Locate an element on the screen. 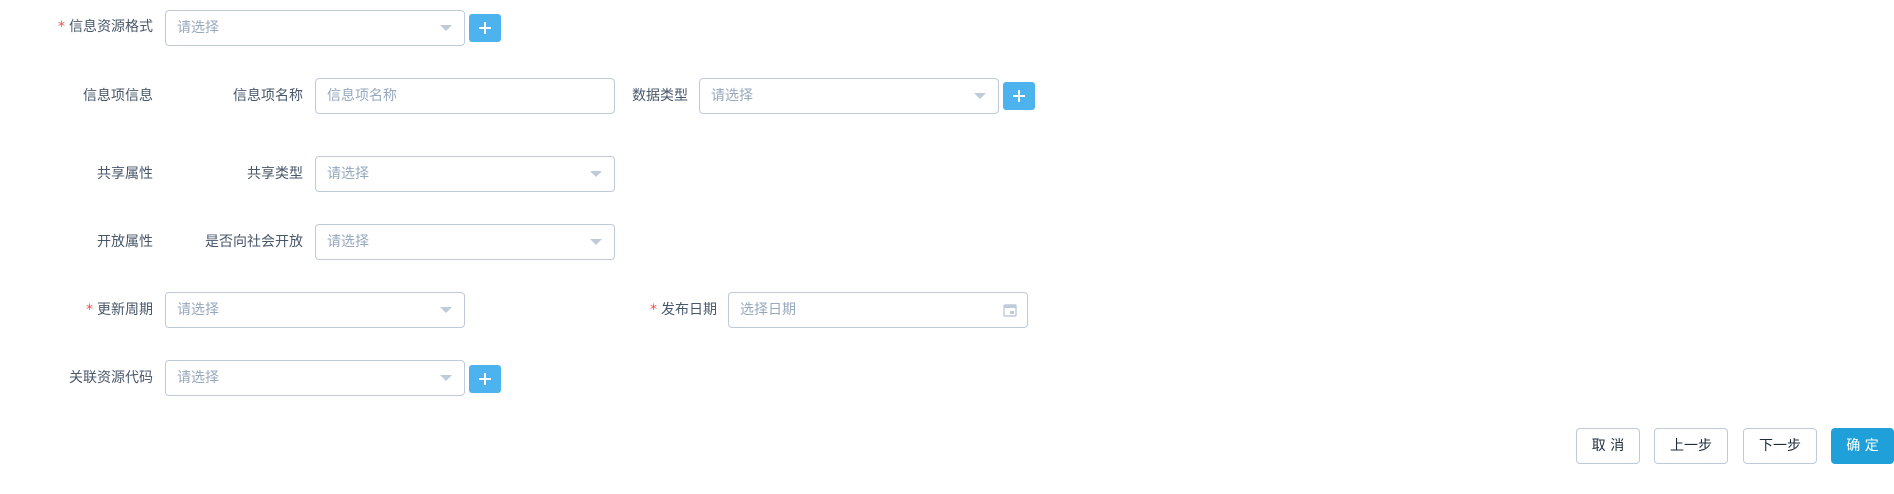 Image resolution: width=1894 pixels, height=494 pixels. add-info-item-button is located at coordinates (1019, 96).